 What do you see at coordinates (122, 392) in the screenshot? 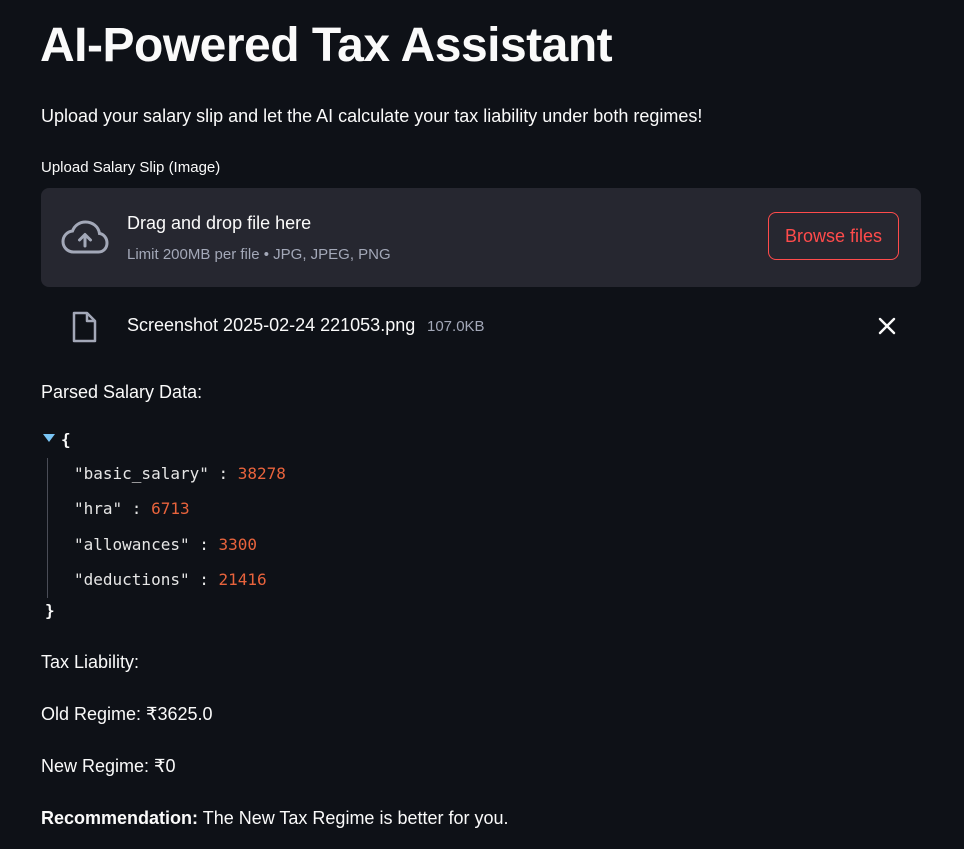
I see `parsed-data-label: Parsed Salary Data:` at bounding box center [122, 392].